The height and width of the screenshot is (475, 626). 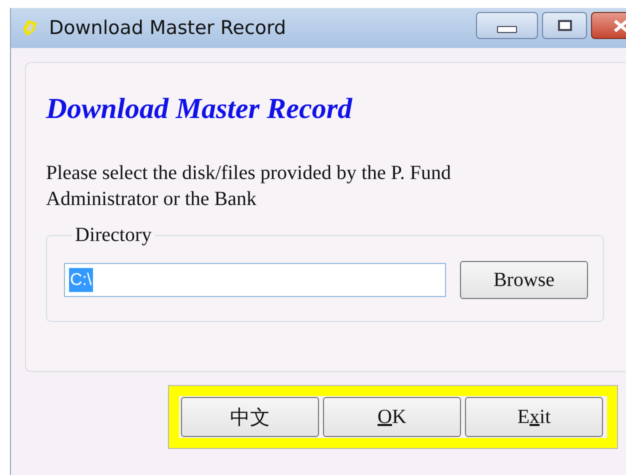 What do you see at coordinates (524, 280) in the screenshot?
I see `browse-button: Browse` at bounding box center [524, 280].